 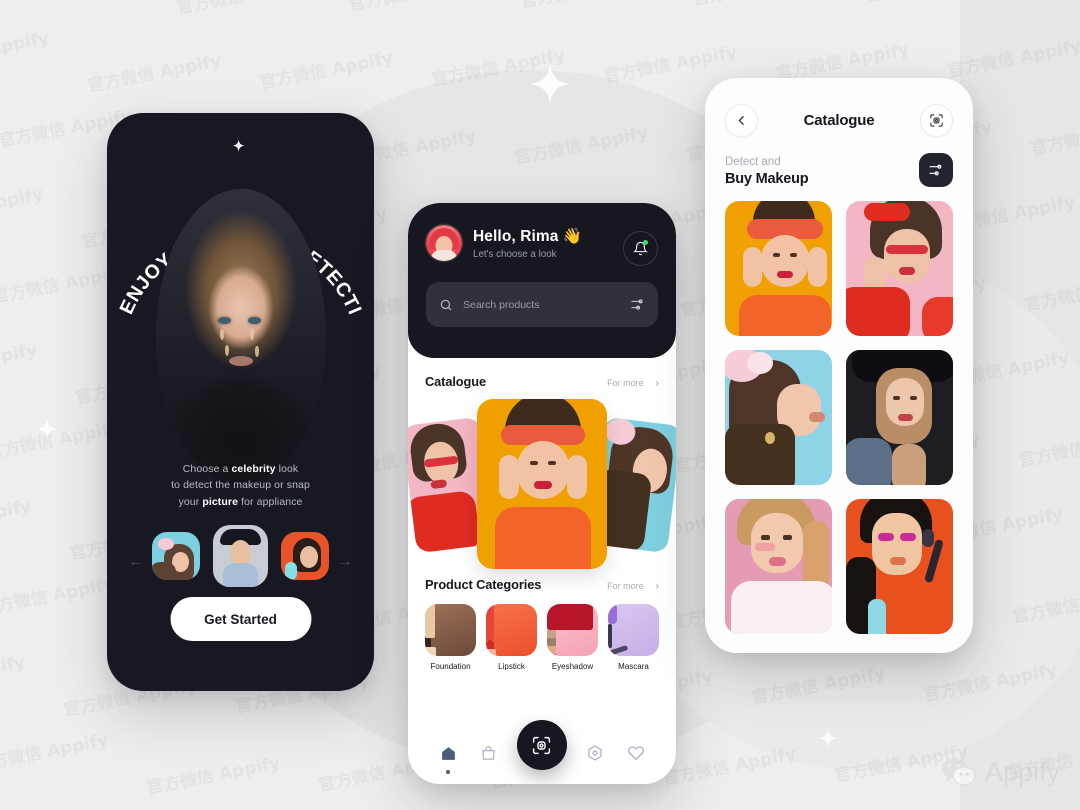 I want to click on look-thumb-black-hat, so click(x=240, y=556).